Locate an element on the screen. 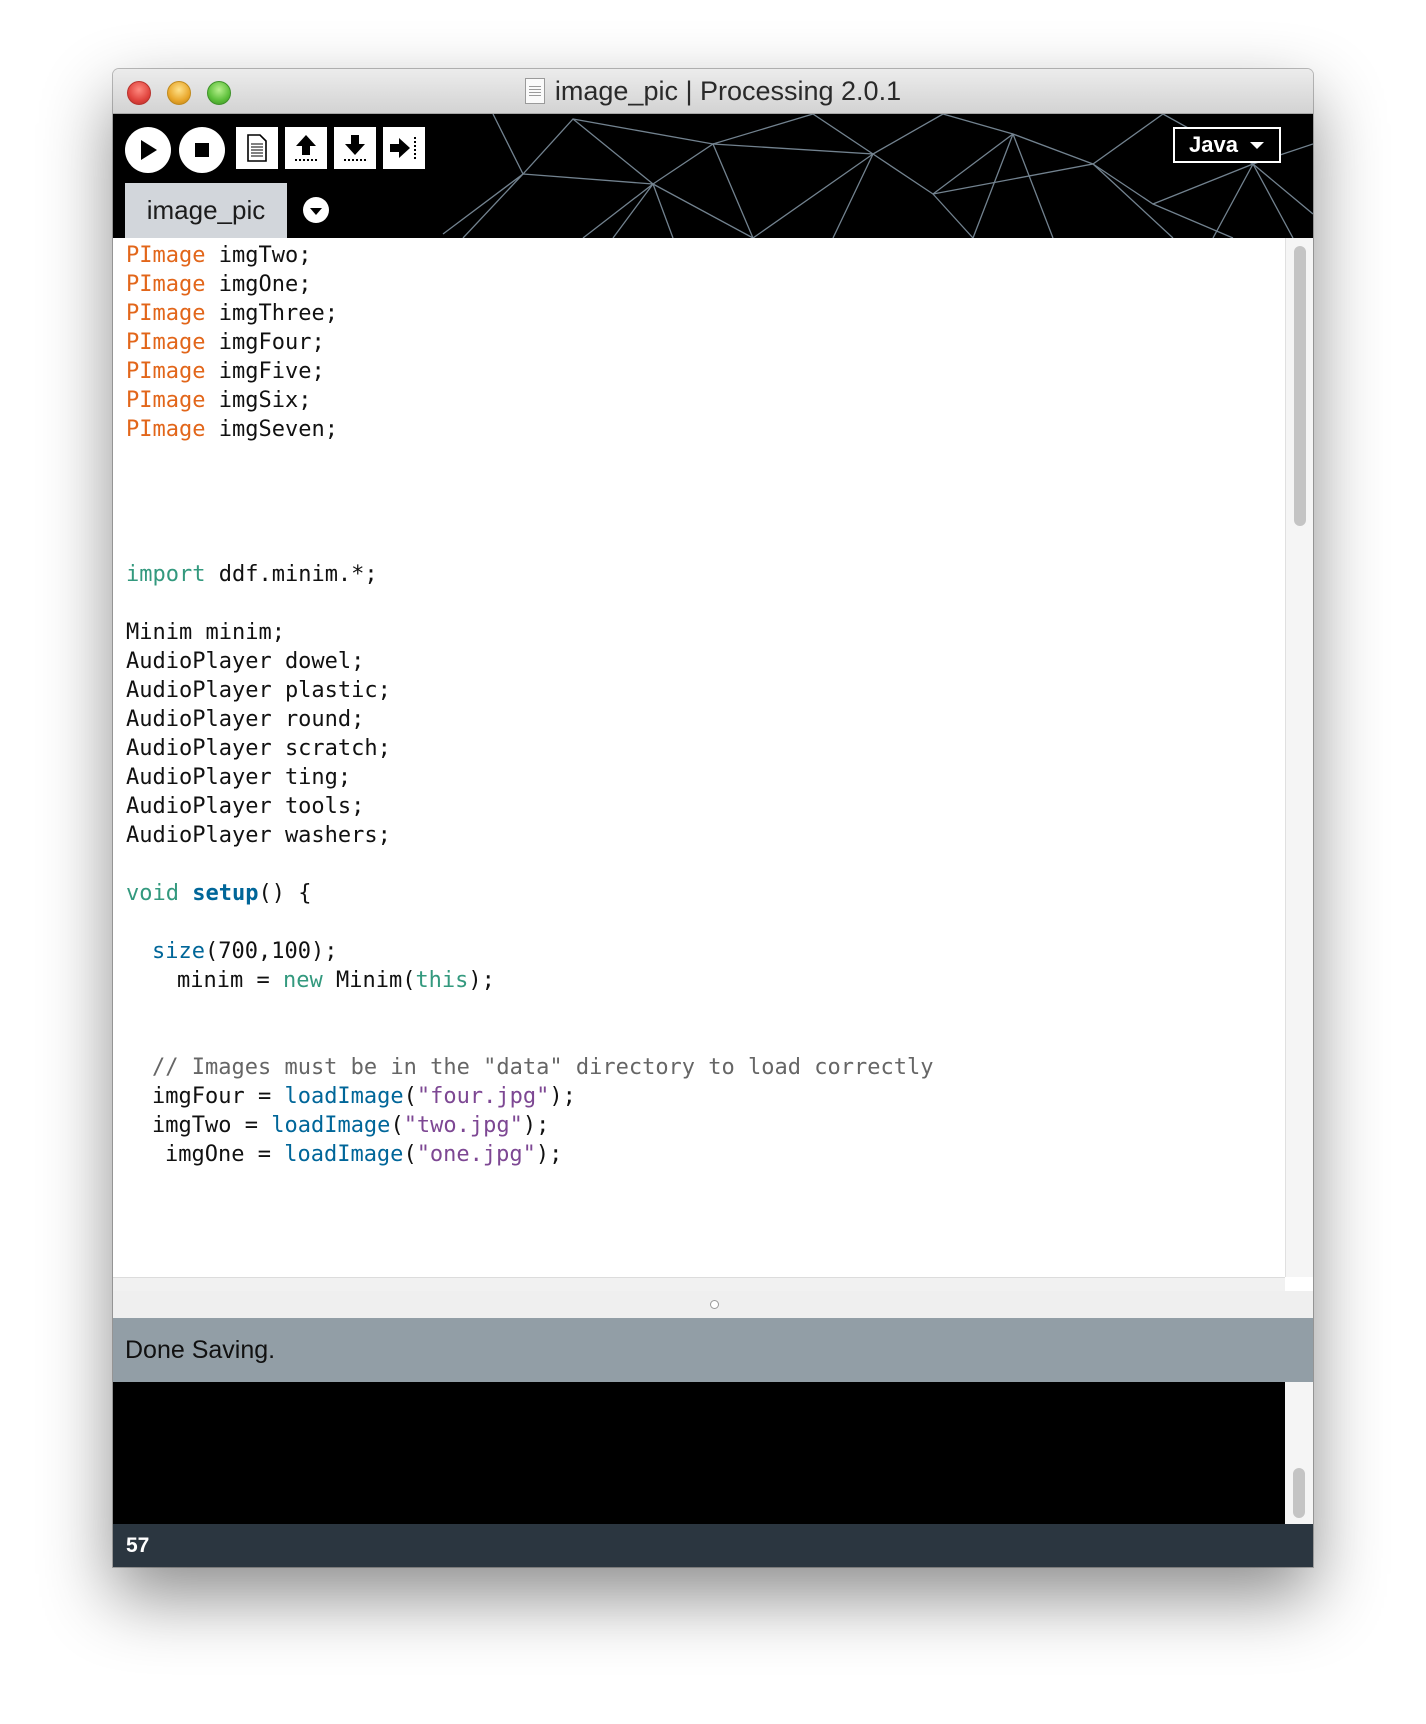 The height and width of the screenshot is (1724, 1426). code-line: AudioPlayer tools; is located at coordinates (245, 806).